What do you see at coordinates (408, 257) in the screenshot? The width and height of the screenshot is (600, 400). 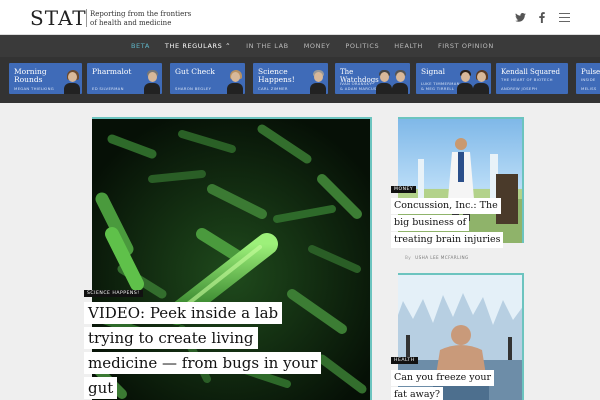 I see `byline-by: By` at bounding box center [408, 257].